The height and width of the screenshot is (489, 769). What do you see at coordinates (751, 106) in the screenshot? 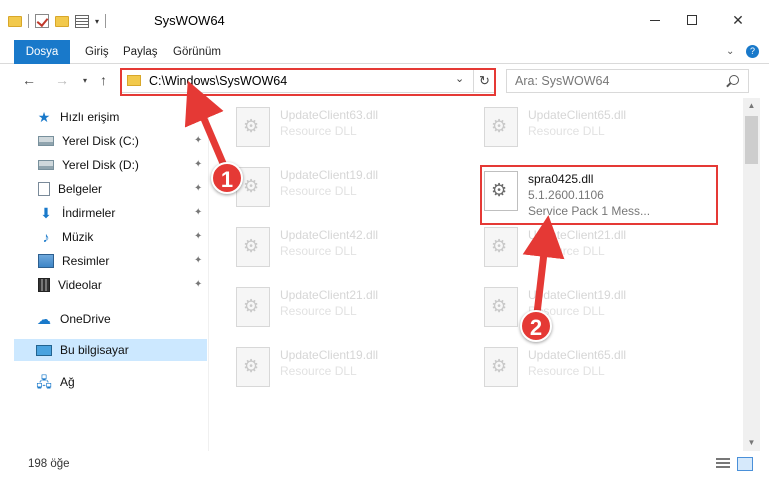
I see `scroll-up-icon: ▲` at bounding box center [751, 106].